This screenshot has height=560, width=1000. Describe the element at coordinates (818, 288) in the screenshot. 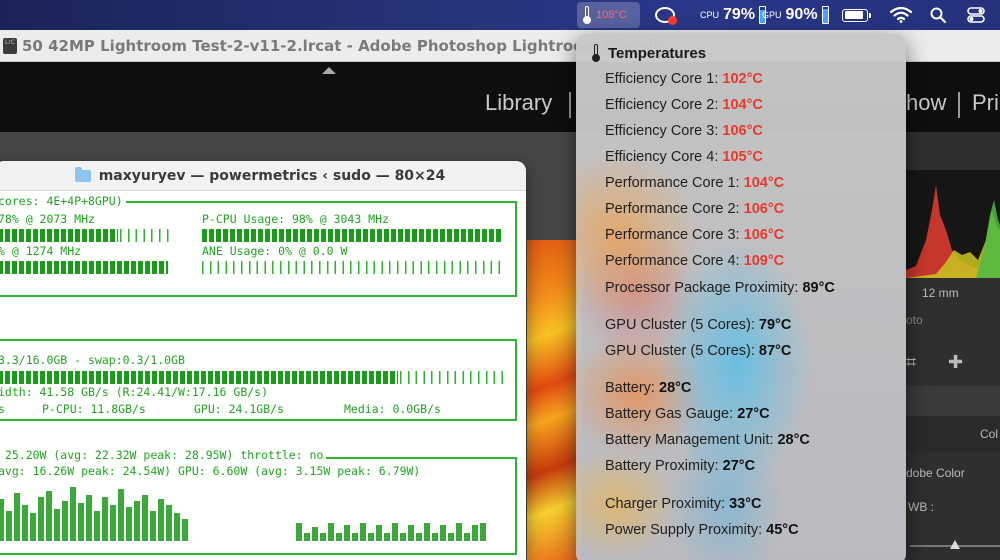

I see `sensor-value: 89°C` at that location.